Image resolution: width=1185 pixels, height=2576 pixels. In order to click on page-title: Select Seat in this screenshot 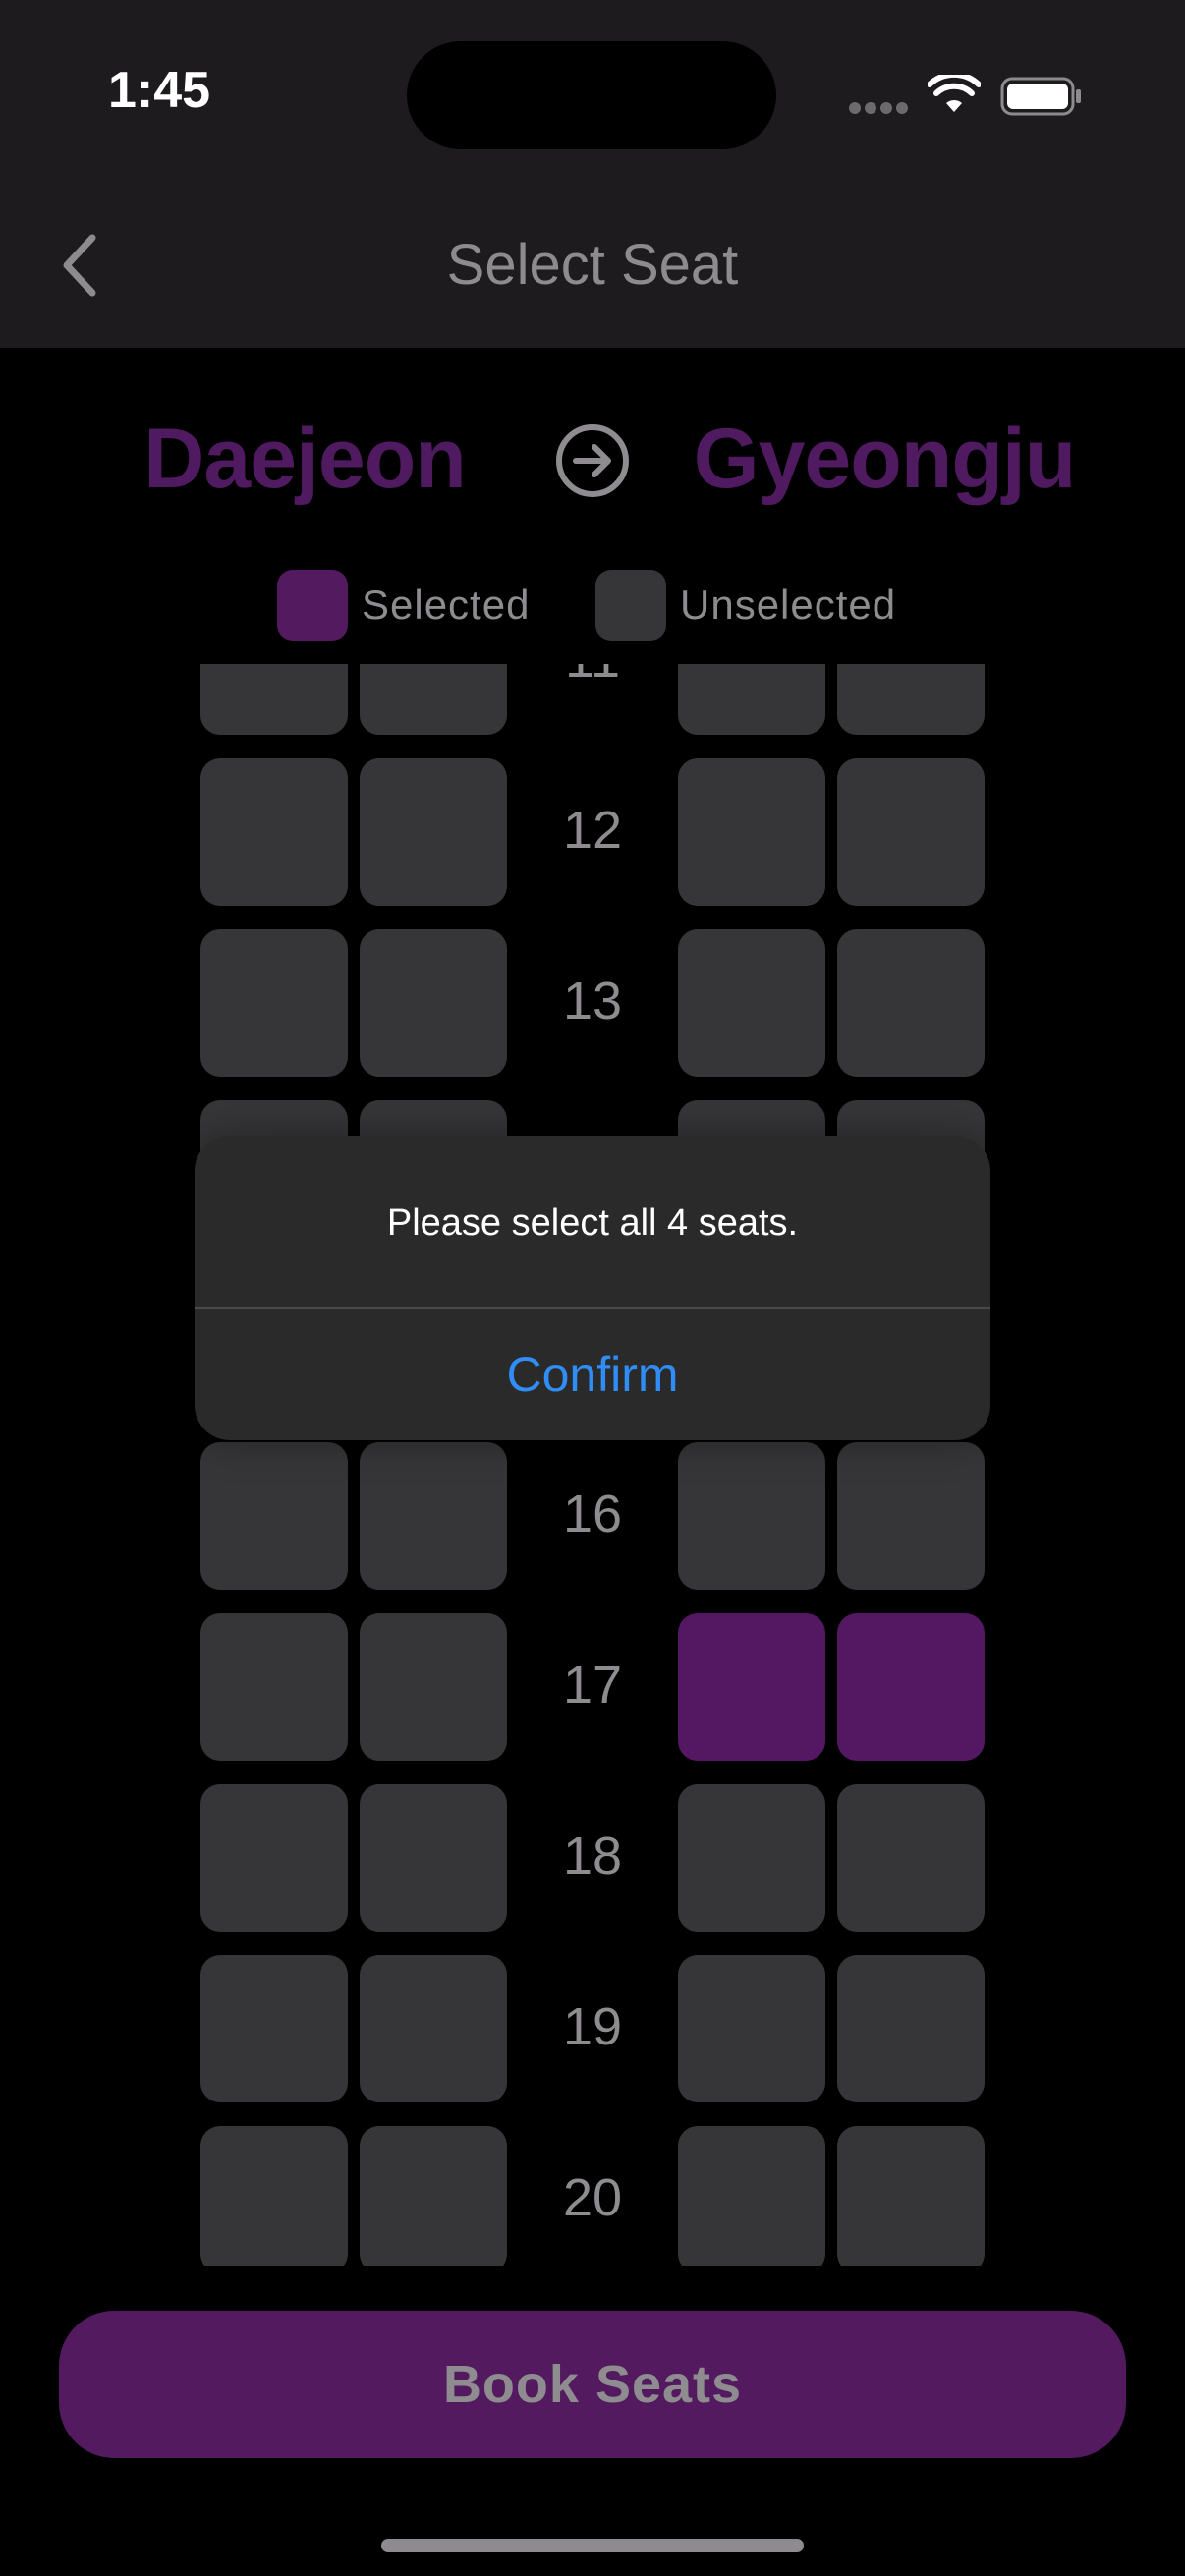, I will do `click(592, 265)`.